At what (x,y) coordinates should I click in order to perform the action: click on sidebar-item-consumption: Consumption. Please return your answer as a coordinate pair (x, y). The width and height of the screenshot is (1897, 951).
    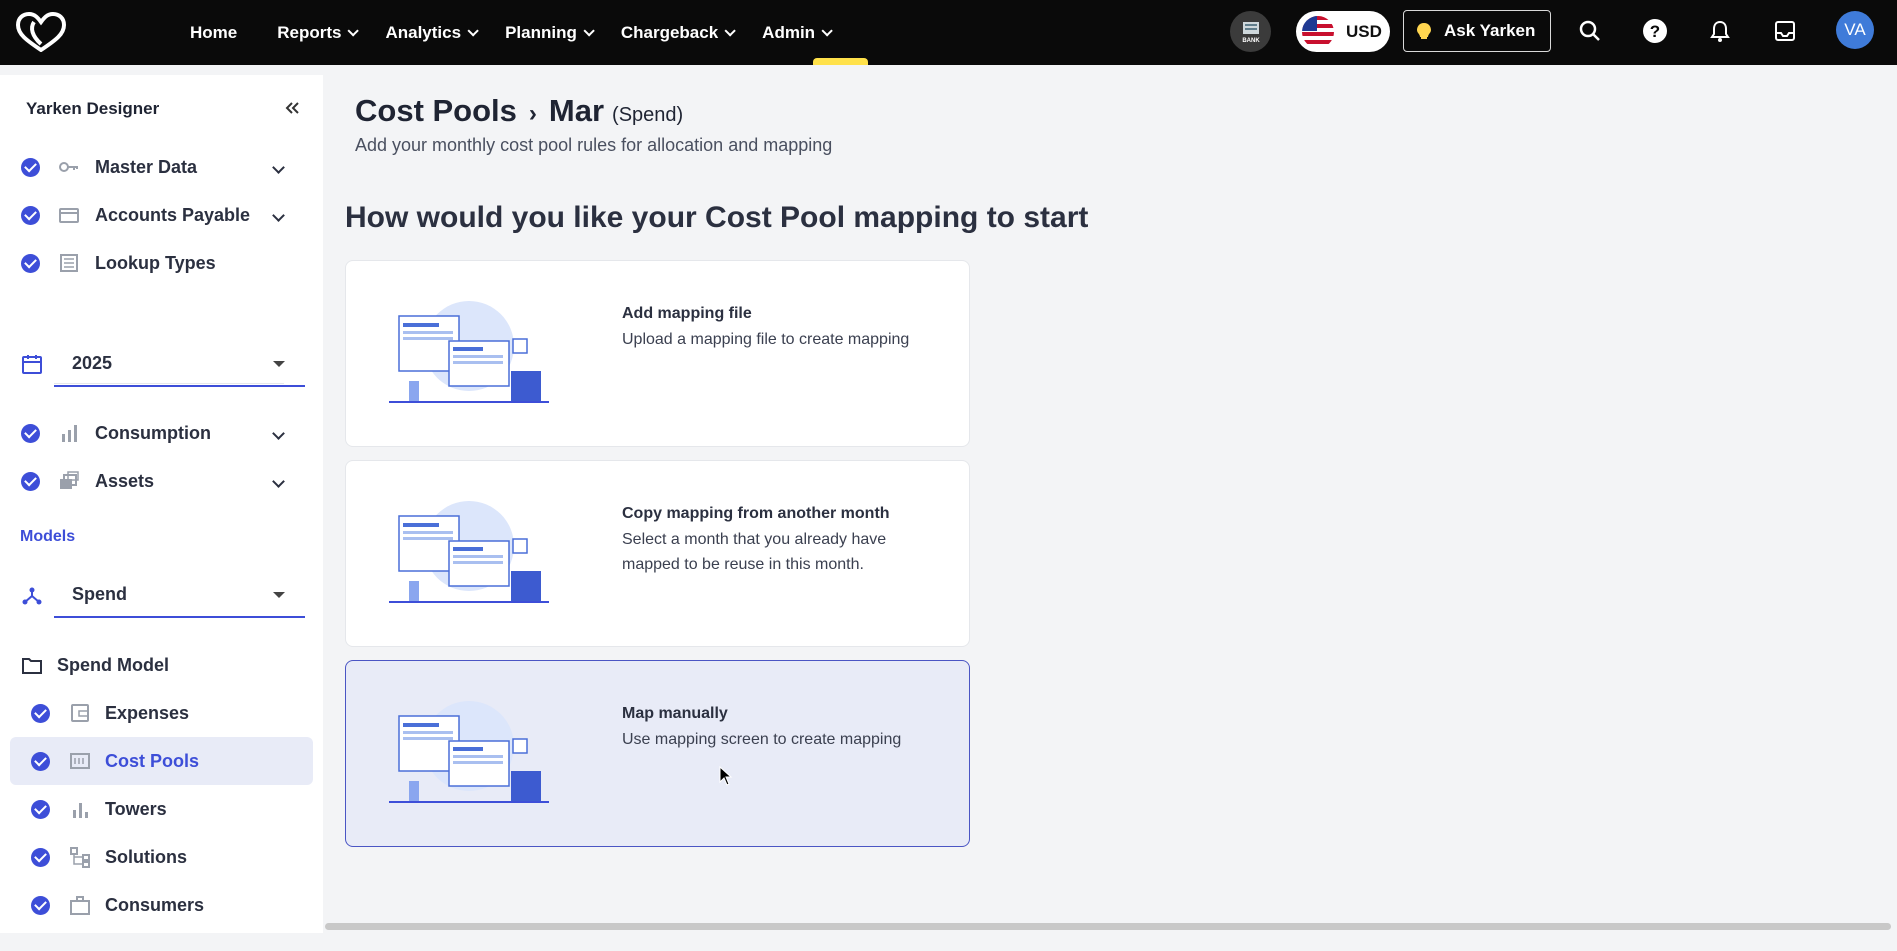
    Looking at the image, I should click on (156, 433).